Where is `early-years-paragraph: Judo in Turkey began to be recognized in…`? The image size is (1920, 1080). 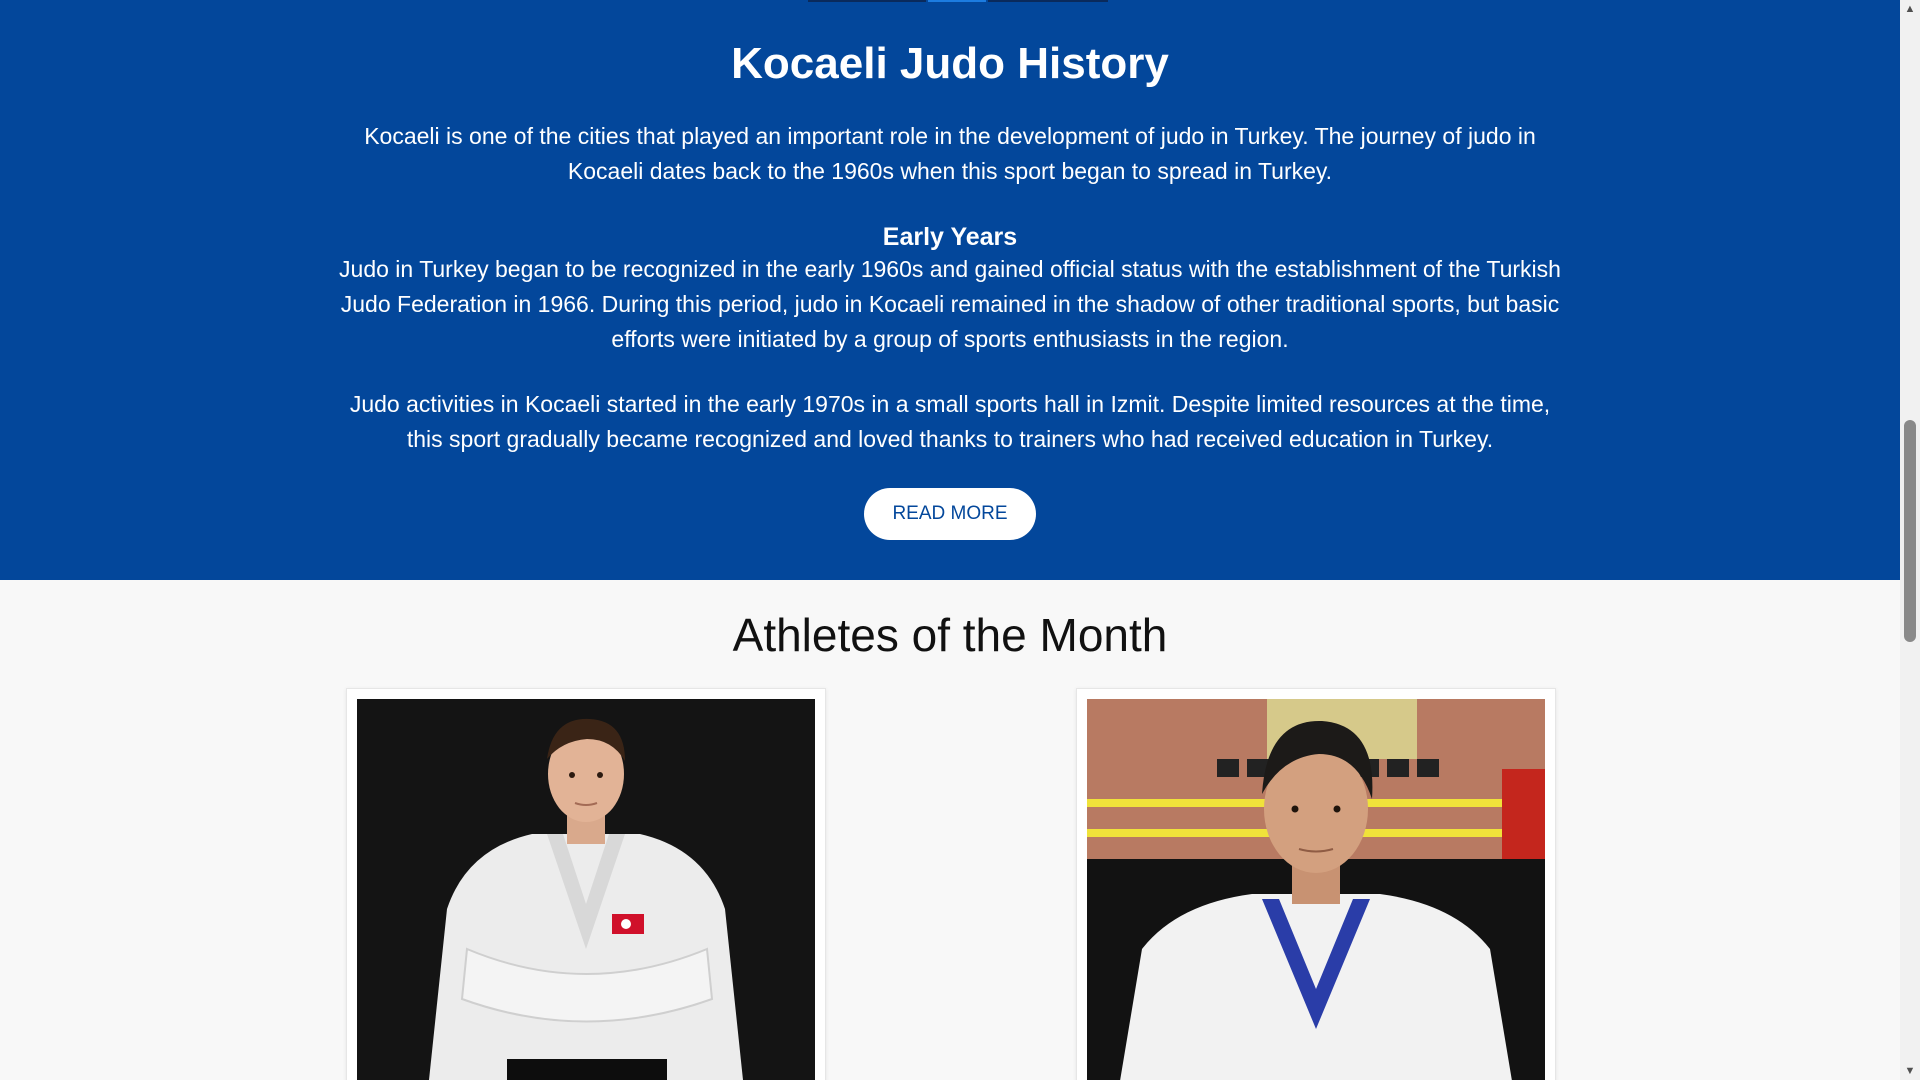 early-years-paragraph: Judo in Turkey began to be recognized in… is located at coordinates (950, 304).